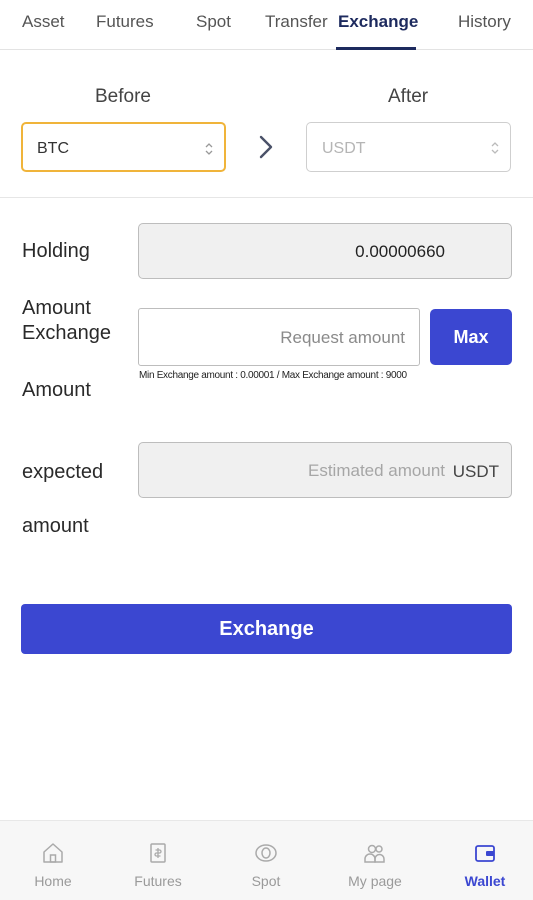  I want to click on coins-icon, so click(266, 853).